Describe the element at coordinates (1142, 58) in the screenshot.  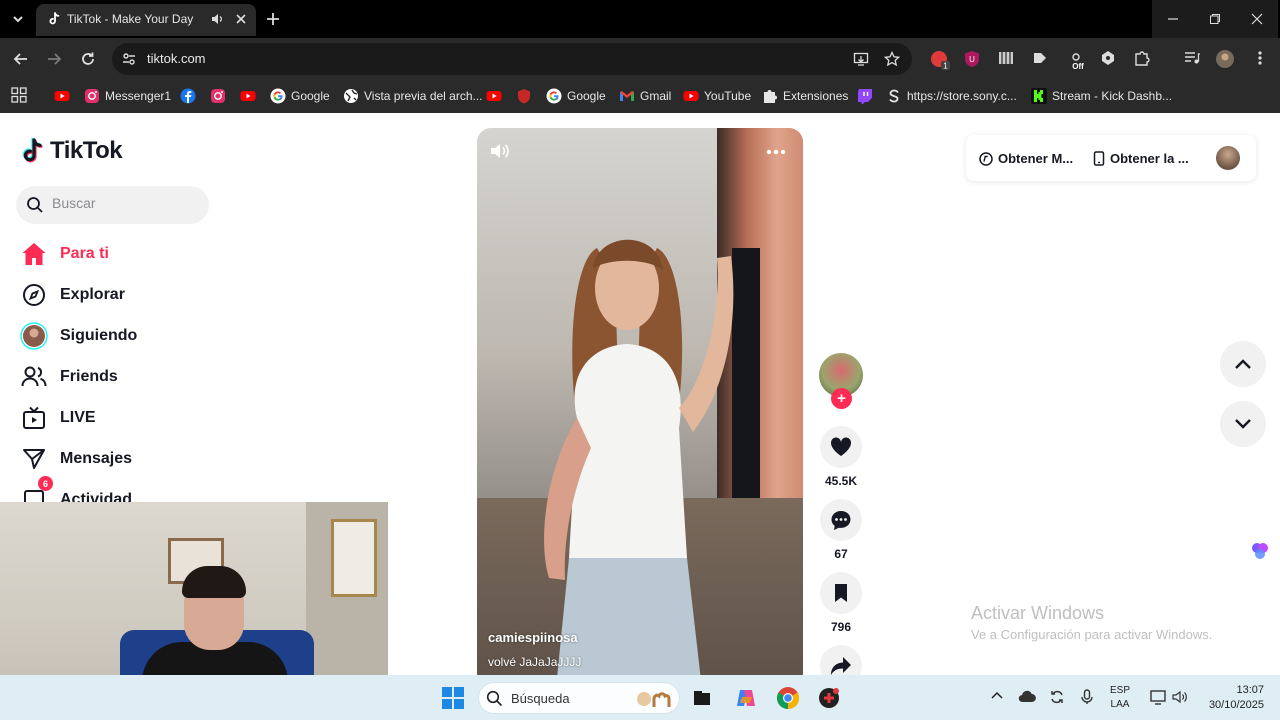
I see `extensions-puzzle-icon` at that location.